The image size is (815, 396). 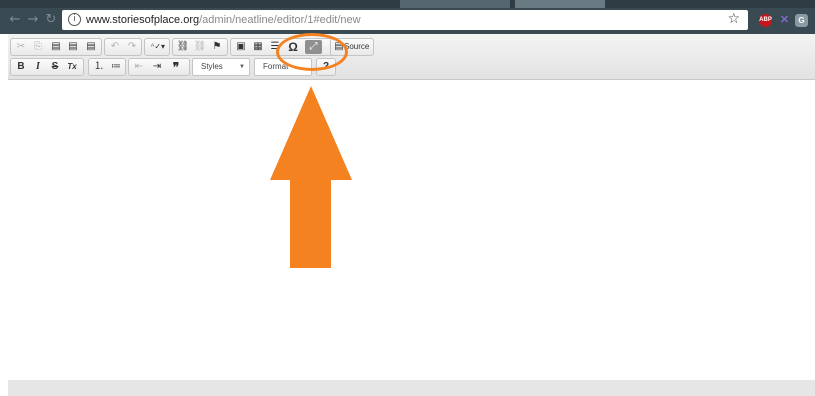 I want to click on bookmark-star-icon: ☆, so click(x=733, y=19).